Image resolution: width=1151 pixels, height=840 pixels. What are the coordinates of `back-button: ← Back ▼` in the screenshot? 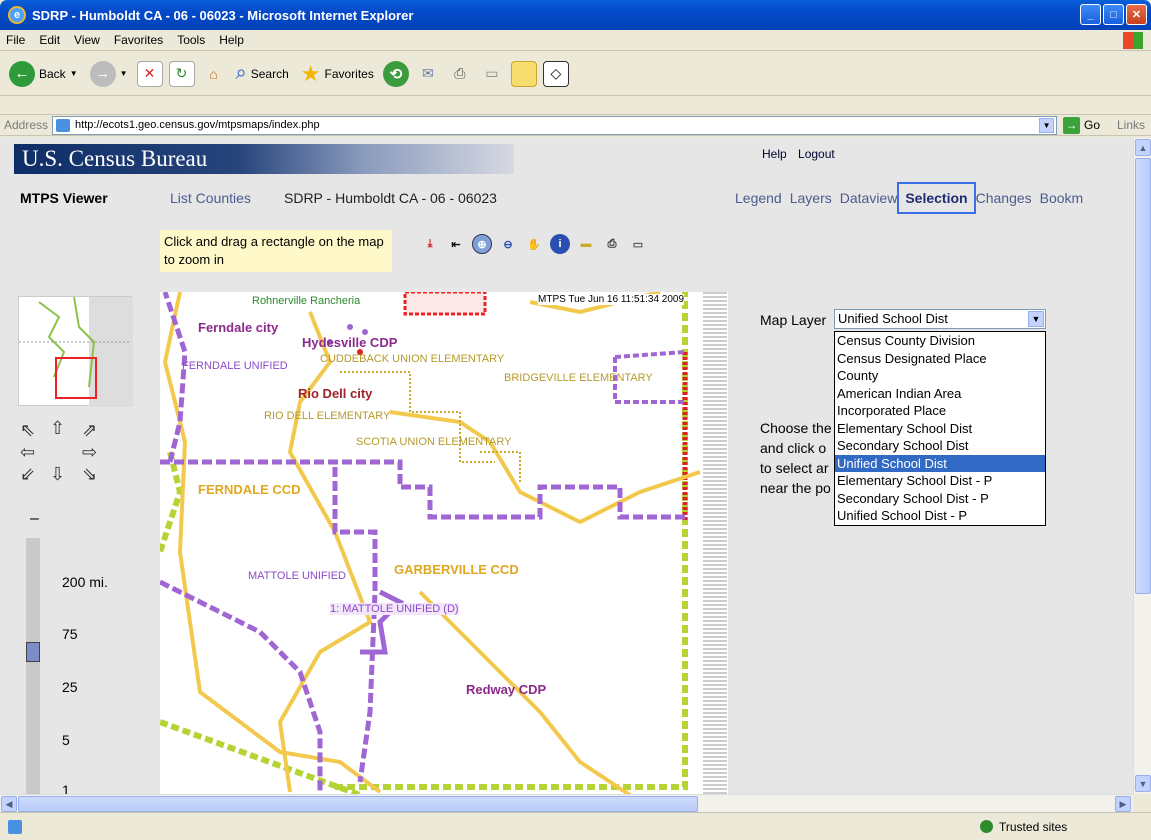 It's located at (43, 74).